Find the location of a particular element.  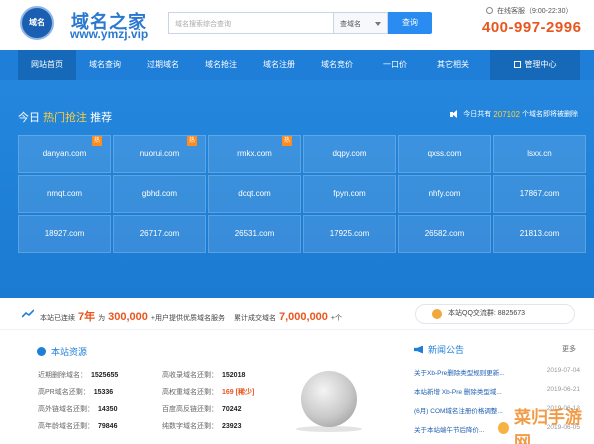

domain-cell: 21813.com is located at coordinates (539, 234).